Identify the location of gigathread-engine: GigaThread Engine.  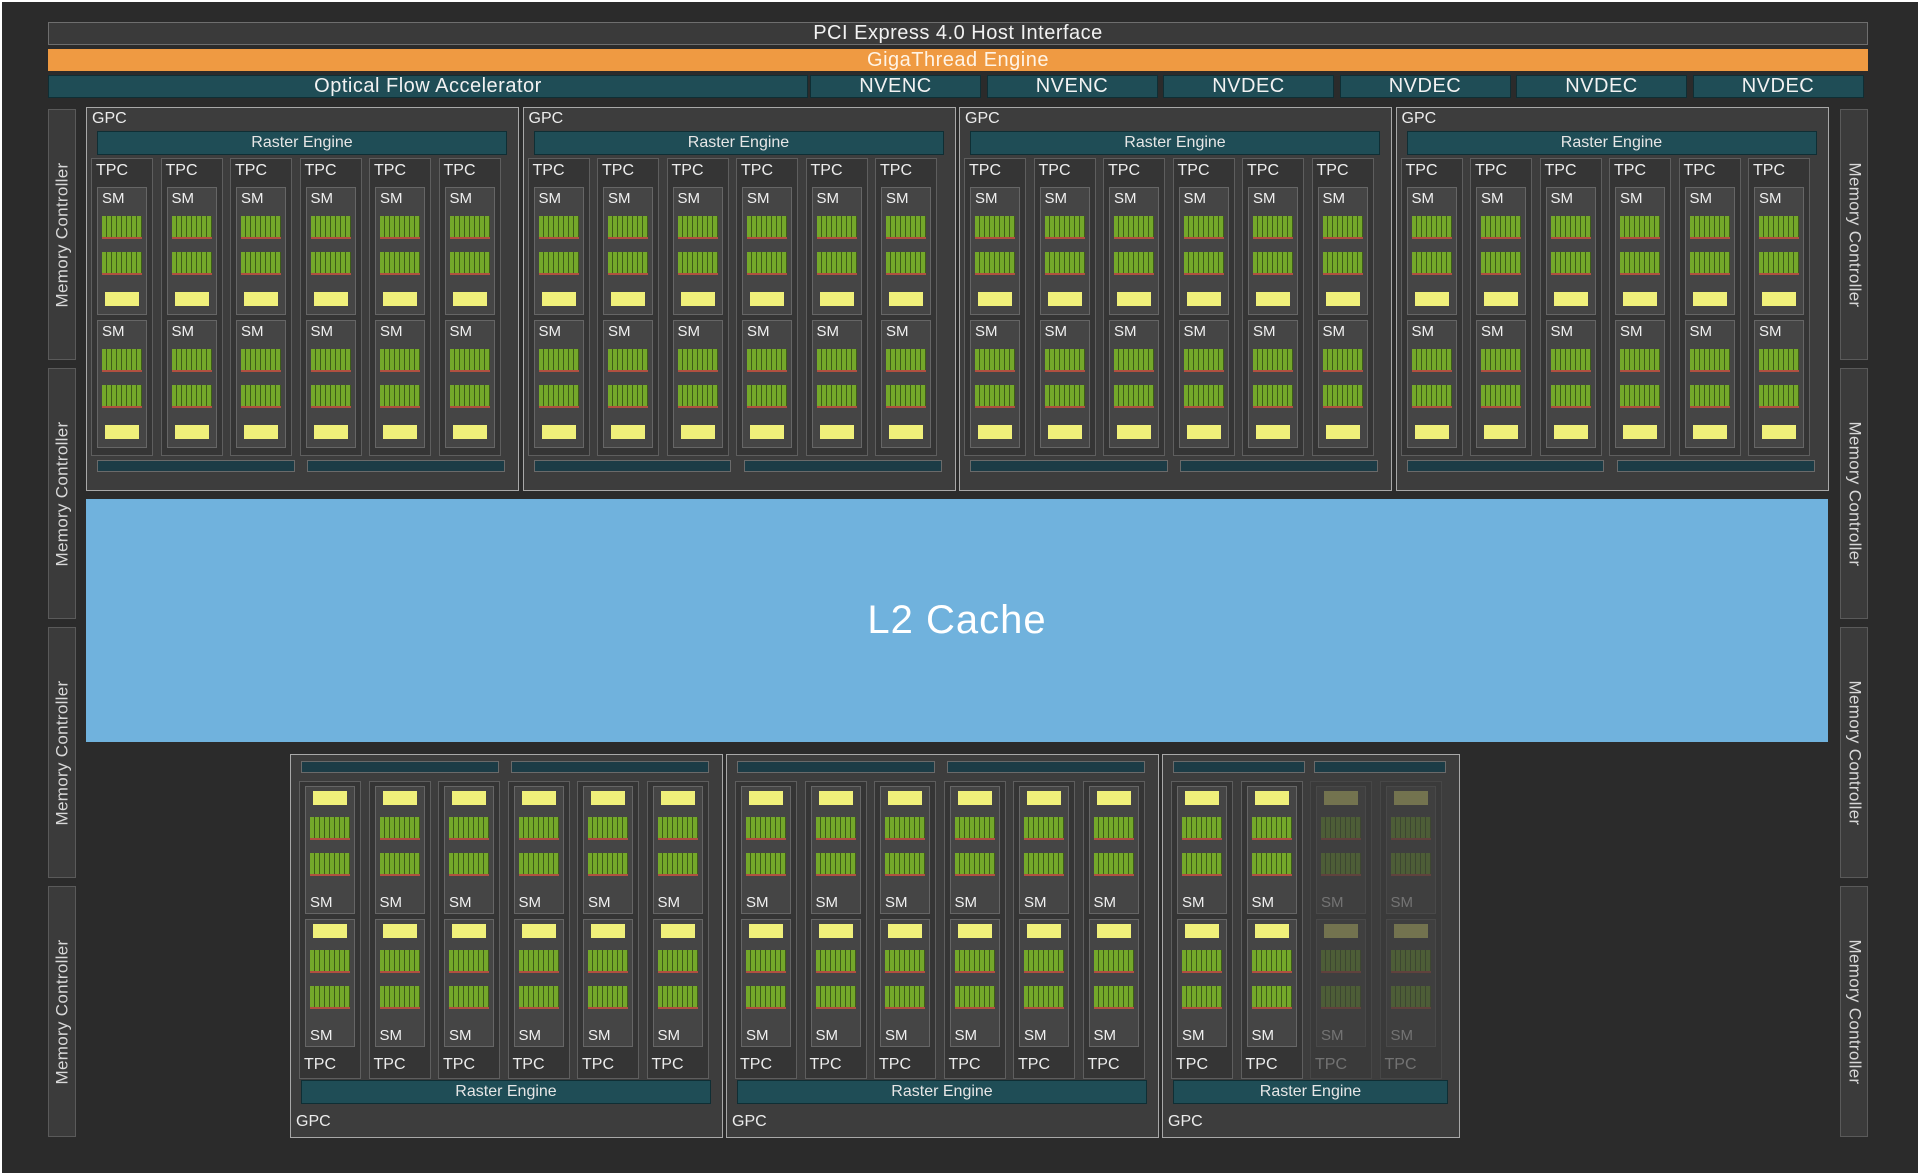
(958, 60).